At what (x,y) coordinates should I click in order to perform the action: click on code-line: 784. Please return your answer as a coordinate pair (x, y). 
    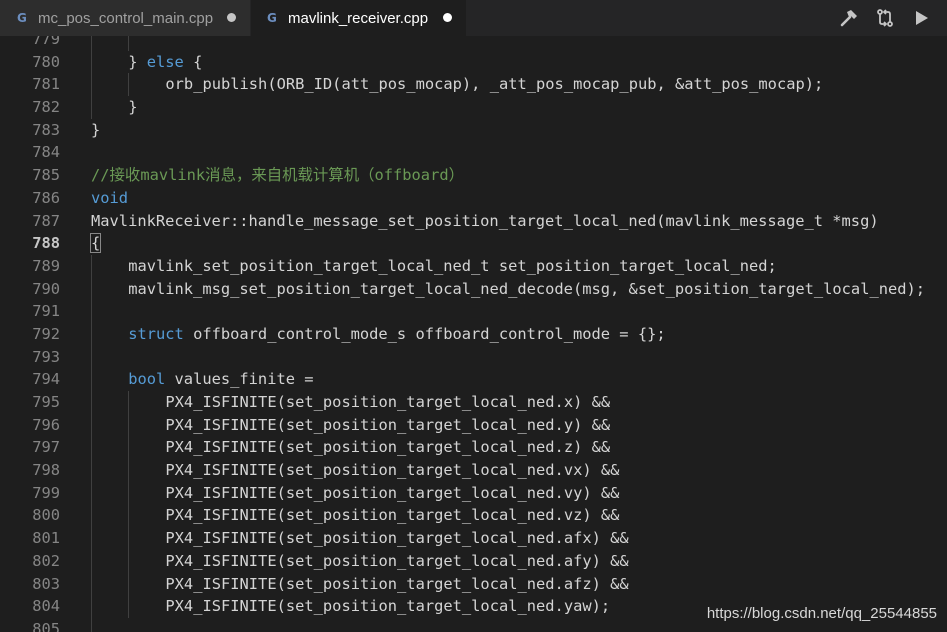
    Looking at the image, I should click on (473, 152).